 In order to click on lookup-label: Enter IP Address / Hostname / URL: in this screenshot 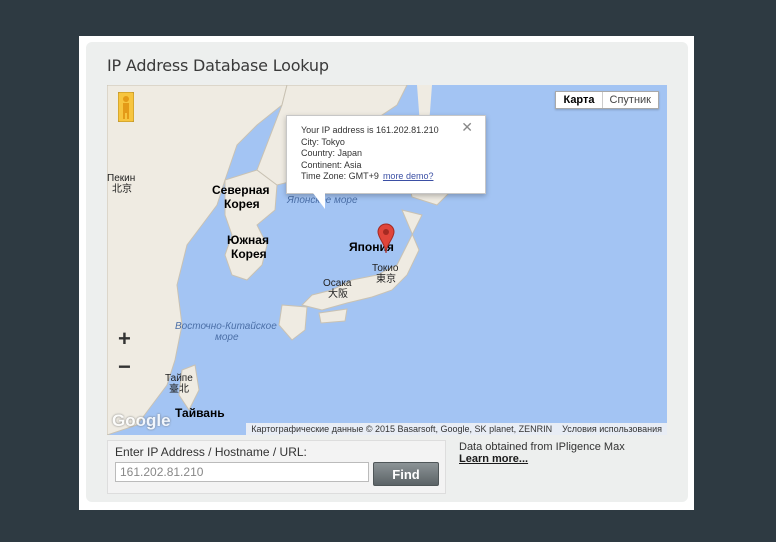, I will do `click(211, 452)`.